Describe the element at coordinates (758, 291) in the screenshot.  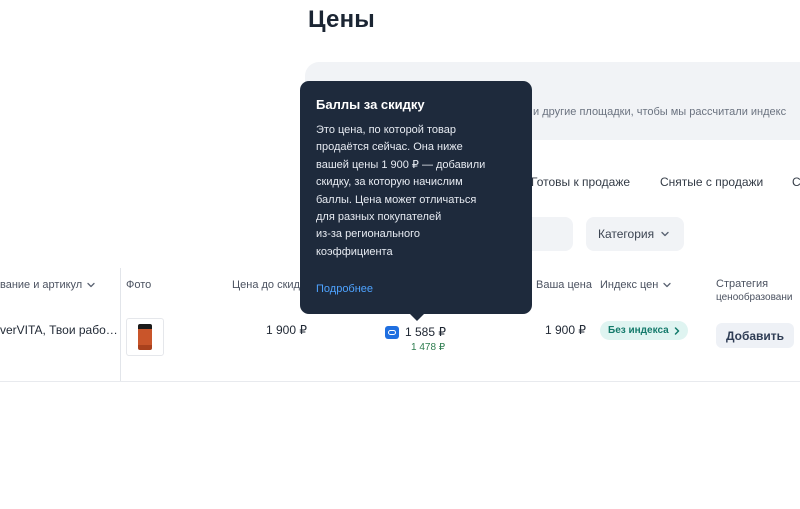
I see `header-pricing-strategy: Стратегия ценообразовани` at that location.